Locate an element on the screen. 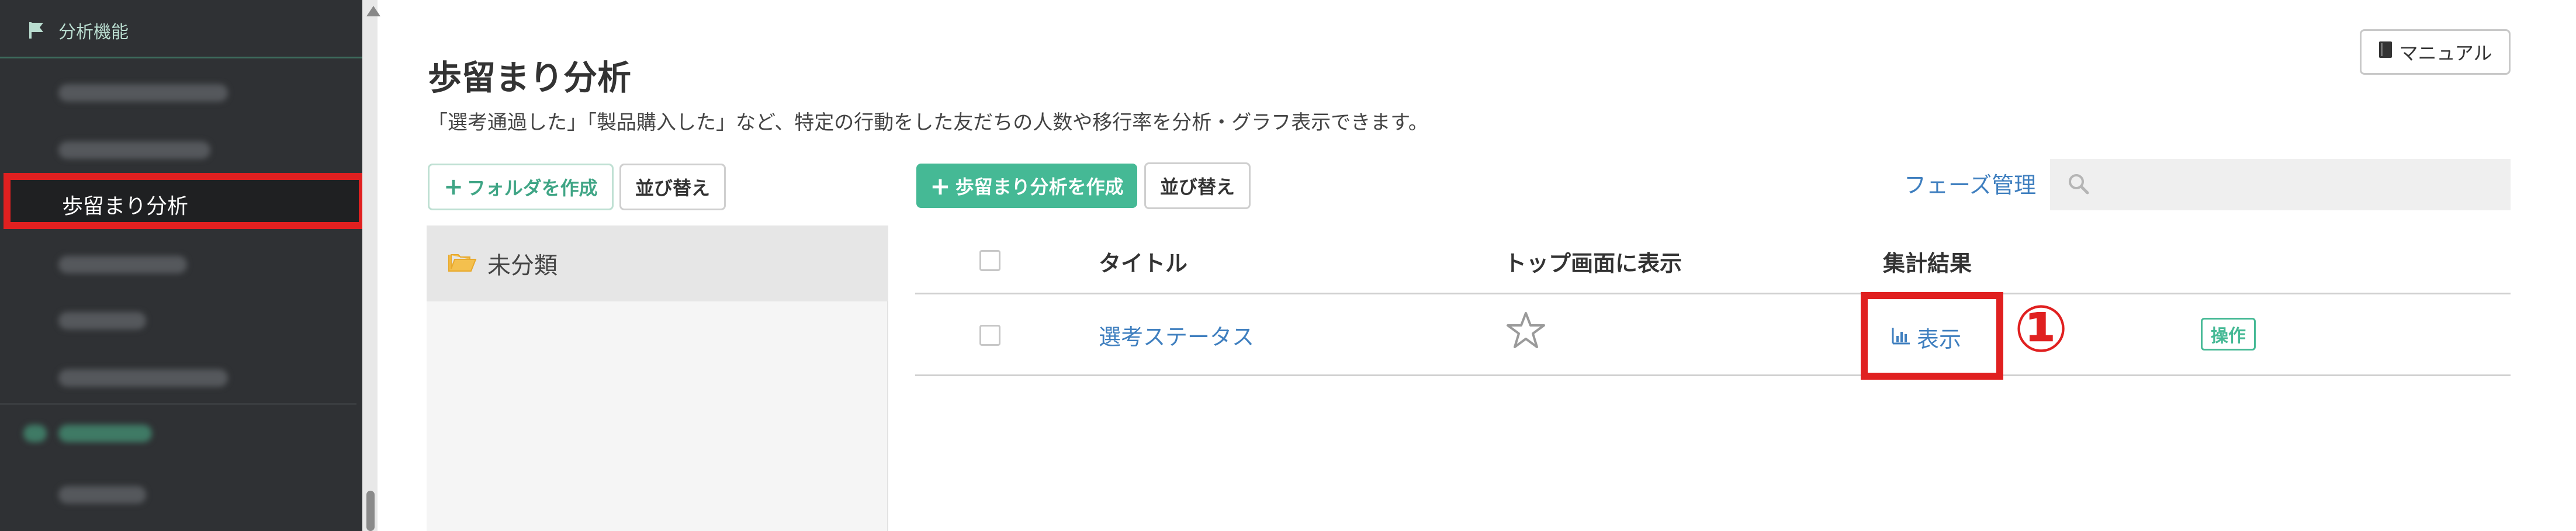  create-folder-button: + フォルダを作成 is located at coordinates (521, 187).